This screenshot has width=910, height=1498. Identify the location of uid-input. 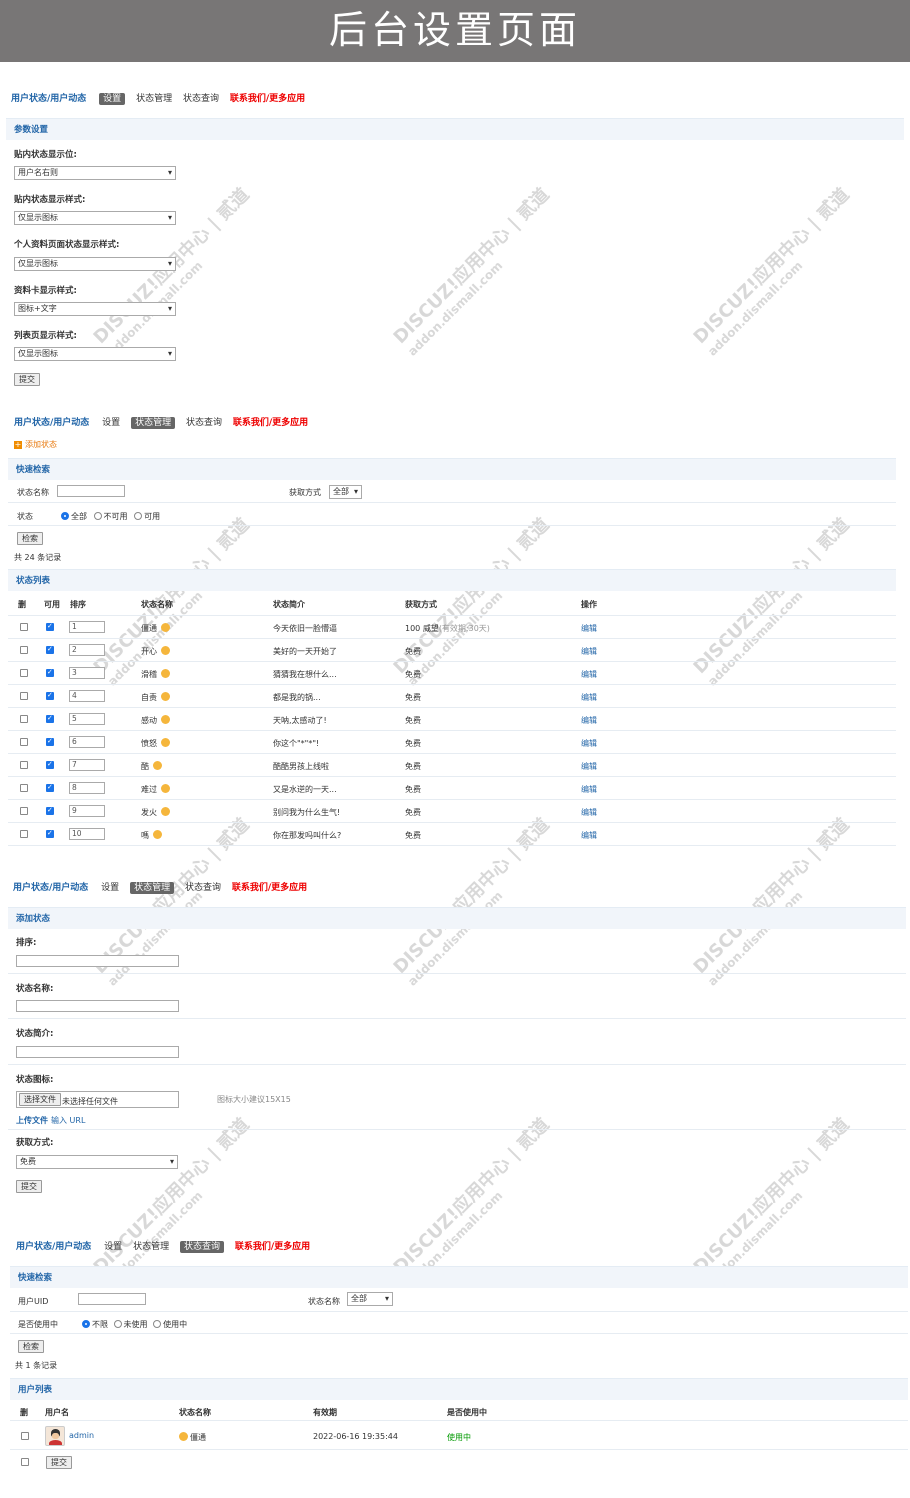
(112, 1299).